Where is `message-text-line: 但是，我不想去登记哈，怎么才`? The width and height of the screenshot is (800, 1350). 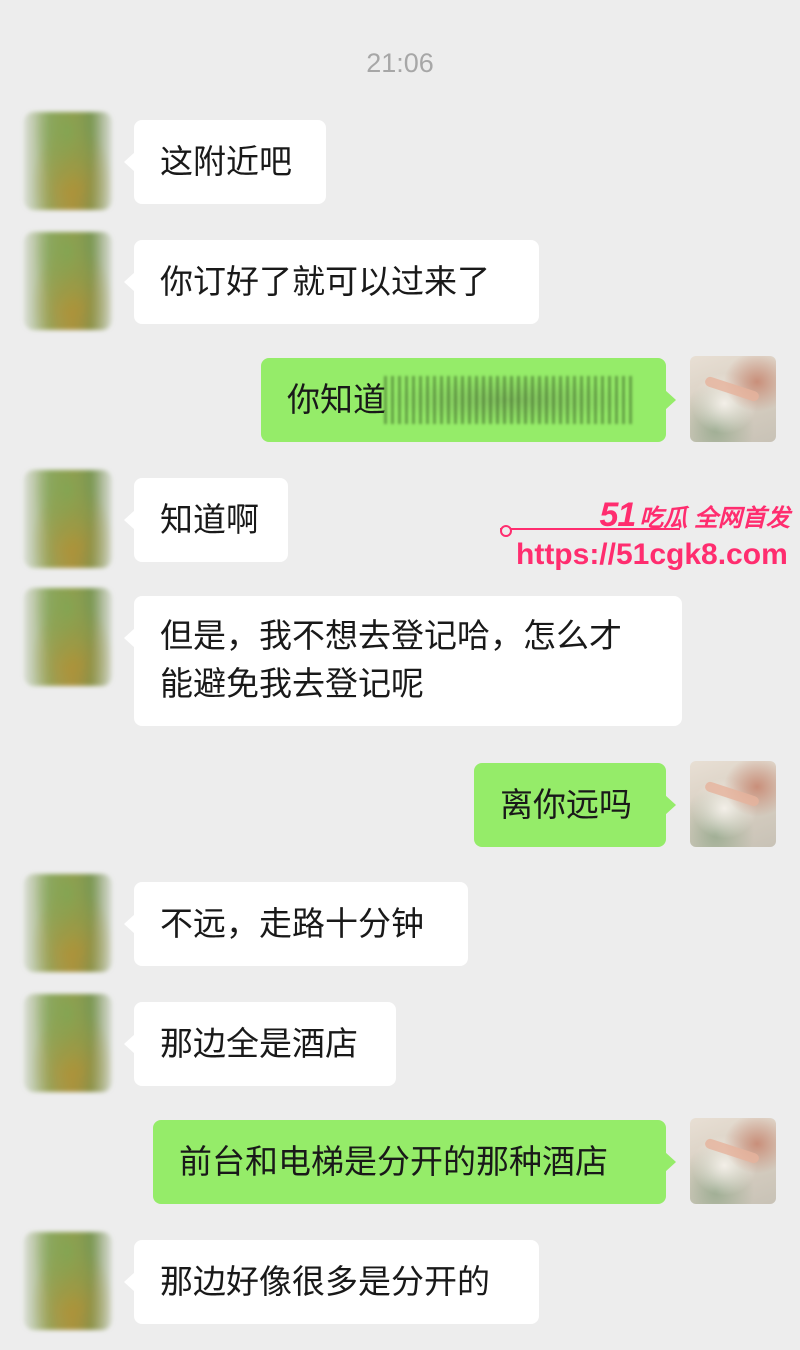
message-text-line: 但是，我不想去登记哈，怎么才 is located at coordinates (391, 635).